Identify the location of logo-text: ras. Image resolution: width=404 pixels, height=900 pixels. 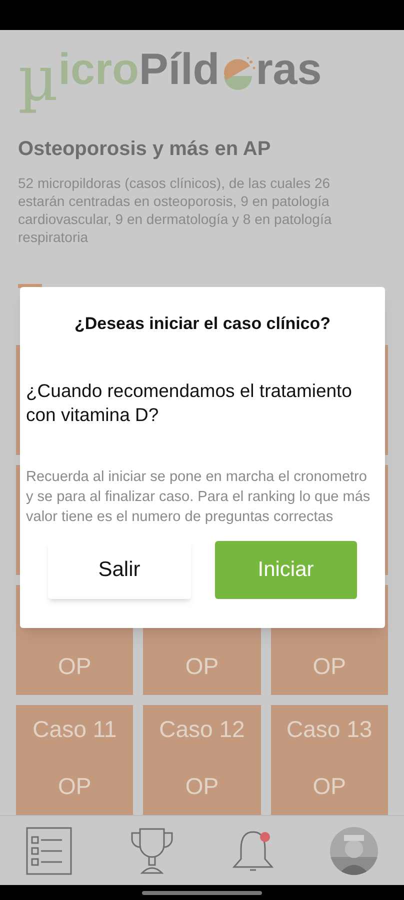
(289, 70).